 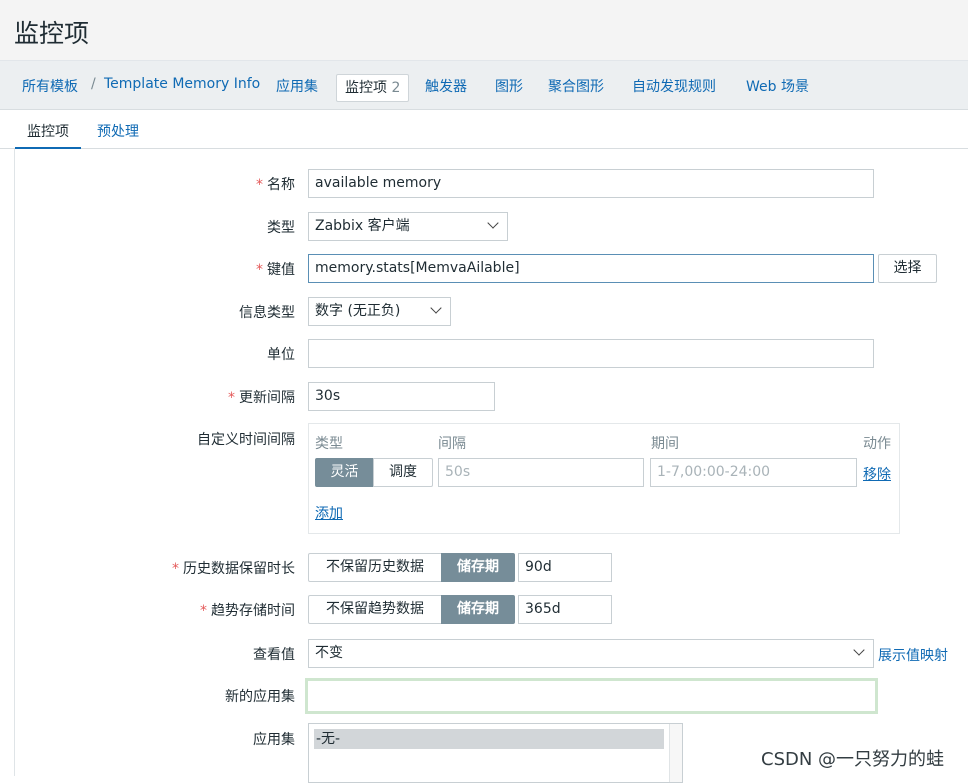 What do you see at coordinates (408, 226) in the screenshot?
I see `type-select: Zabbix 客户端` at bounding box center [408, 226].